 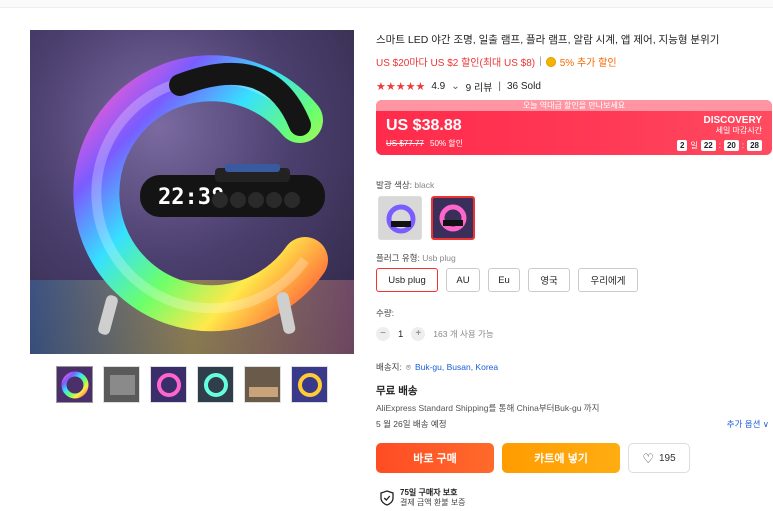 I want to click on promo-line: US $20마다 US $2 할인(최대 US $8) | 5% 추가 할인, so click(x=496, y=61).